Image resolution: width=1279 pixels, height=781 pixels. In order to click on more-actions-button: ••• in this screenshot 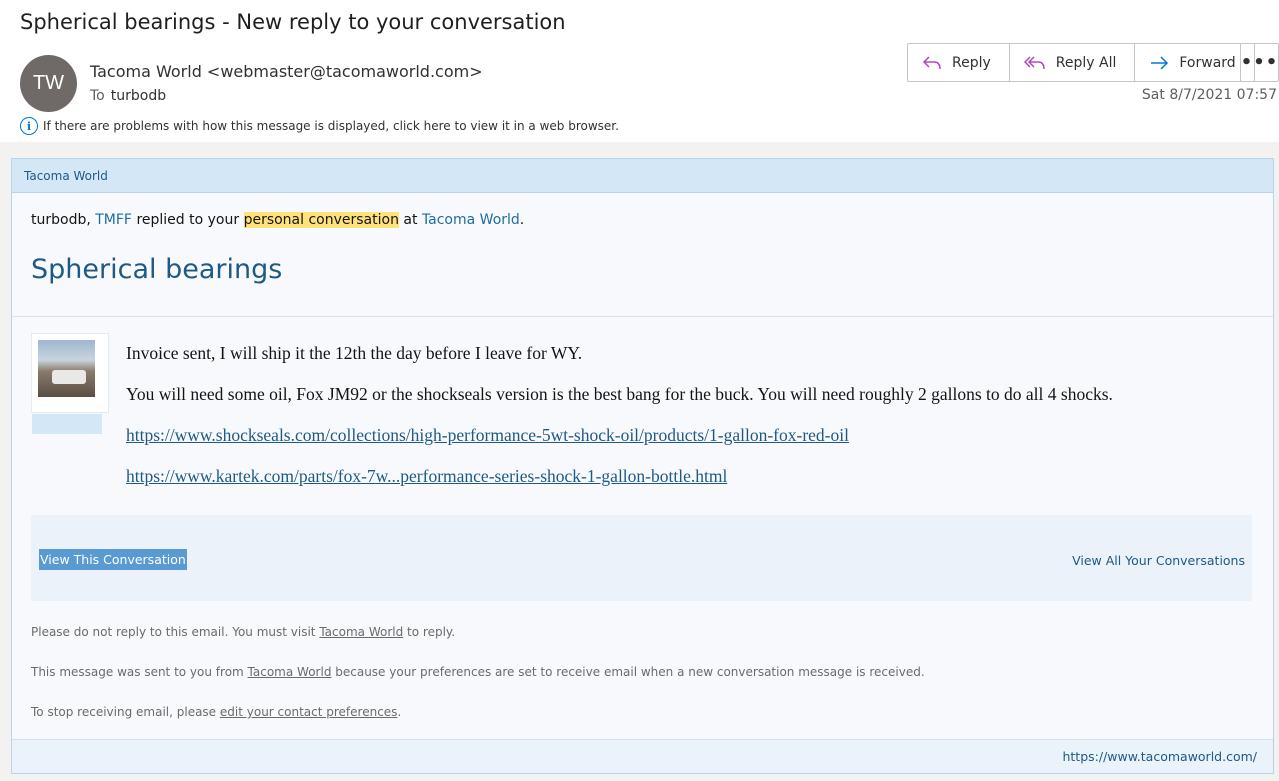, I will do `click(1259, 62)`.